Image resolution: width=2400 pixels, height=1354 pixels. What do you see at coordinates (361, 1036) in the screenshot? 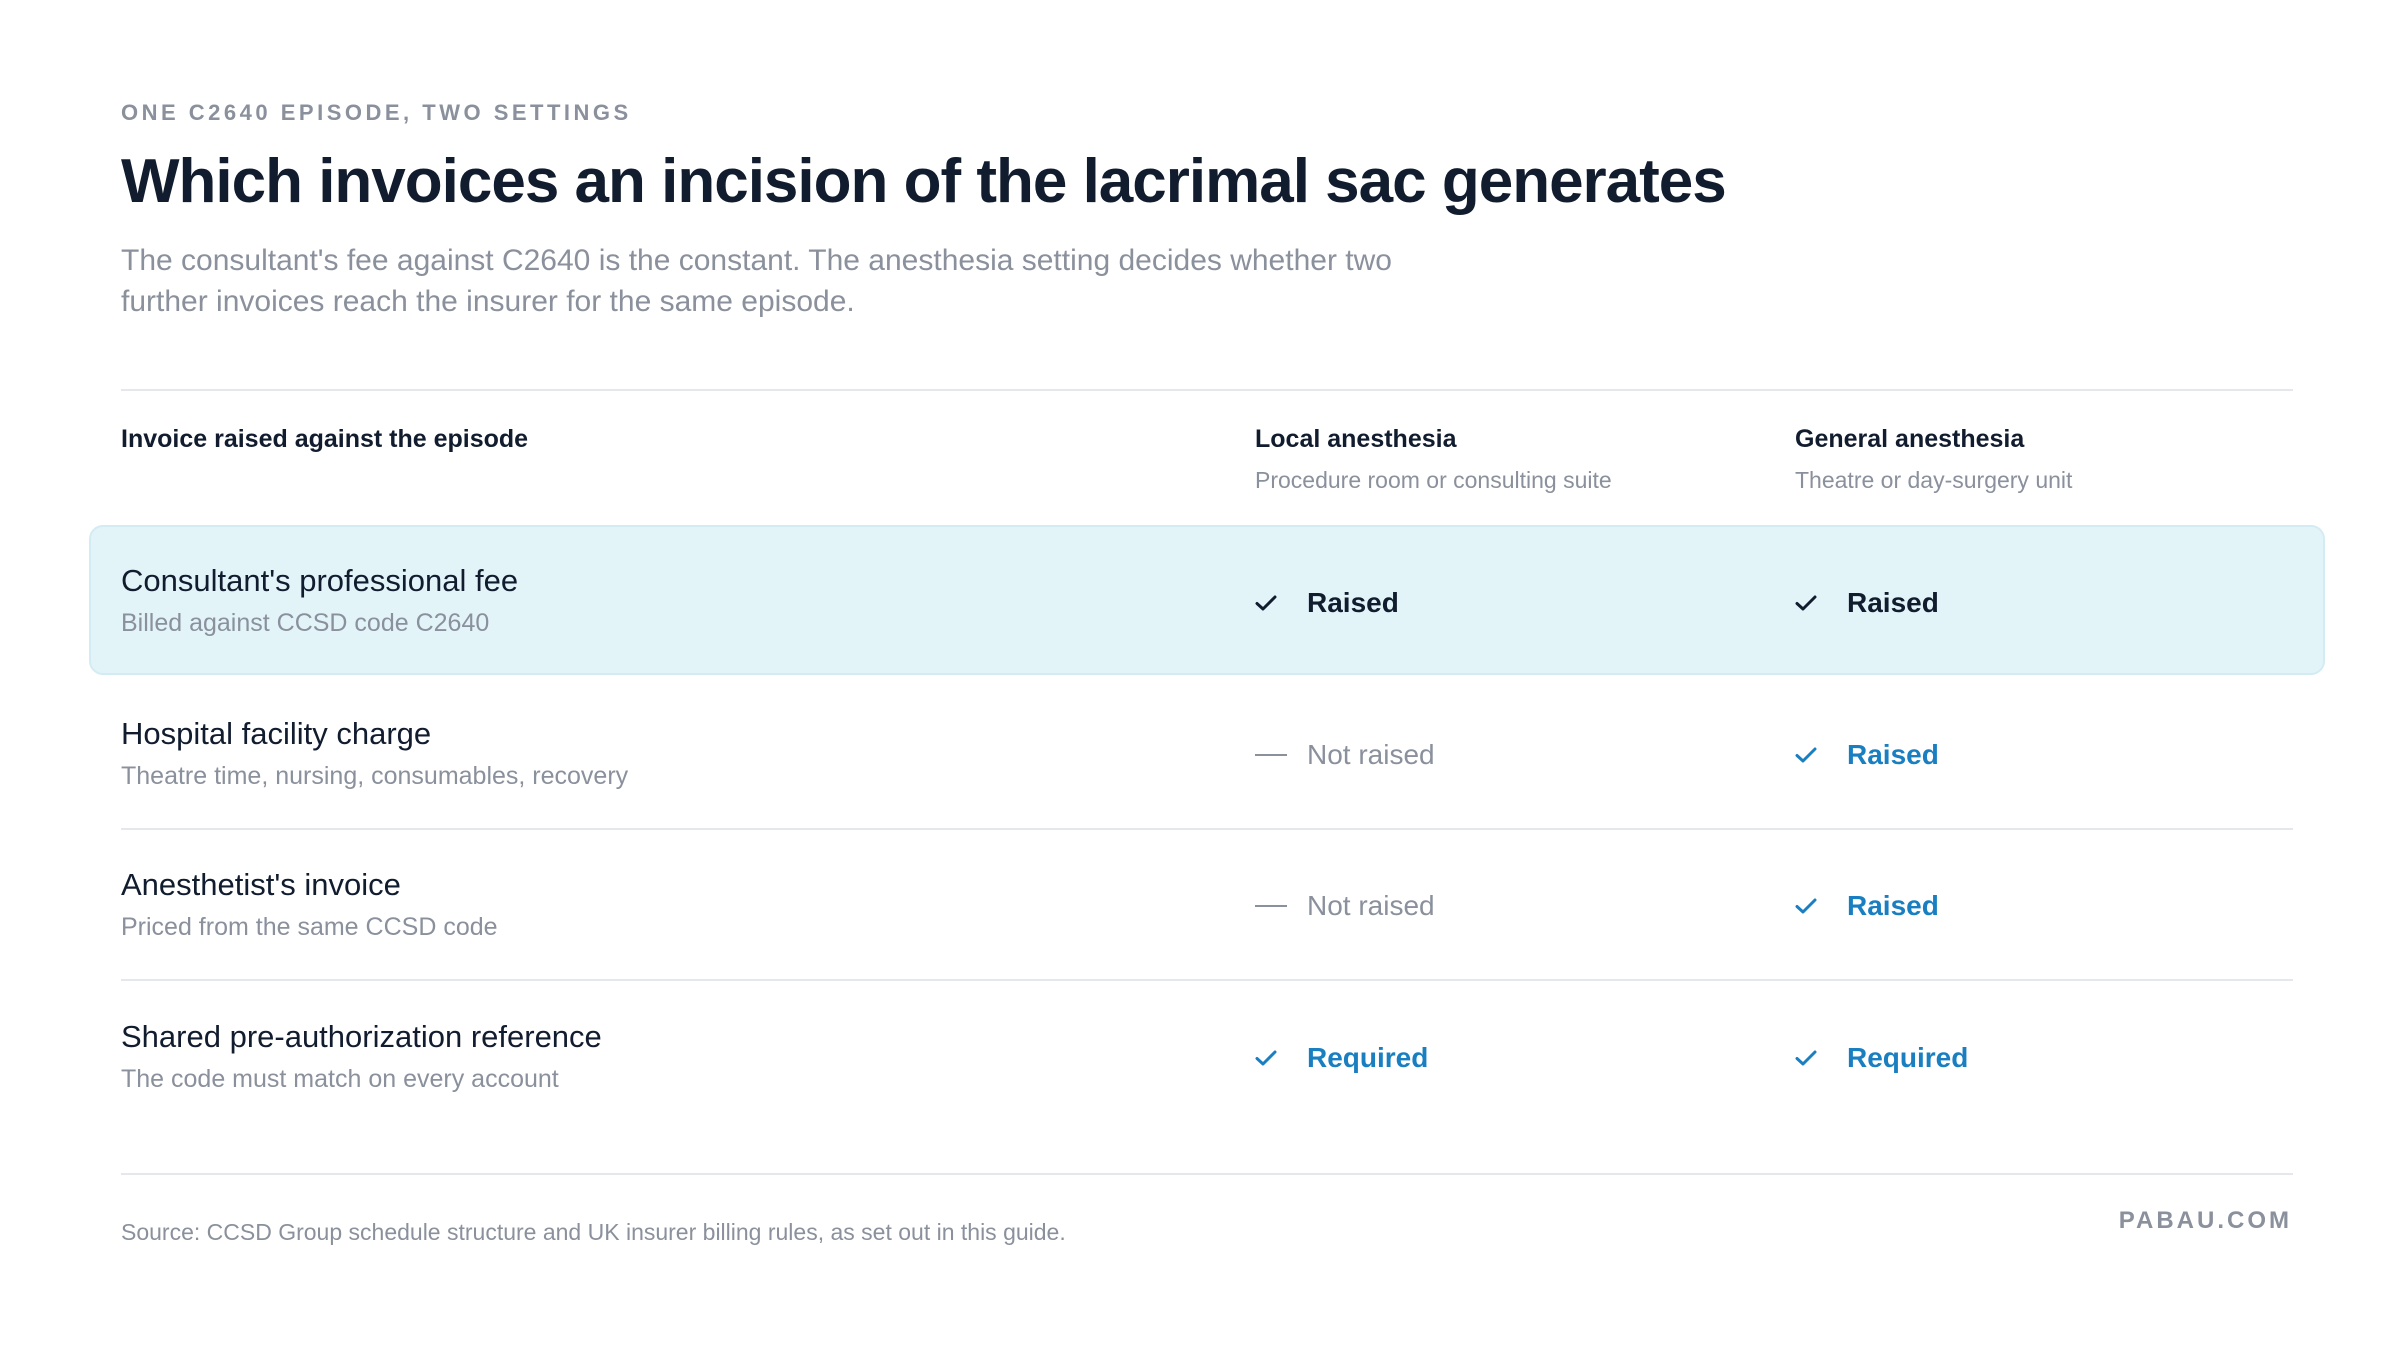
I see `row-title: Shared pre-authorization reference` at bounding box center [361, 1036].